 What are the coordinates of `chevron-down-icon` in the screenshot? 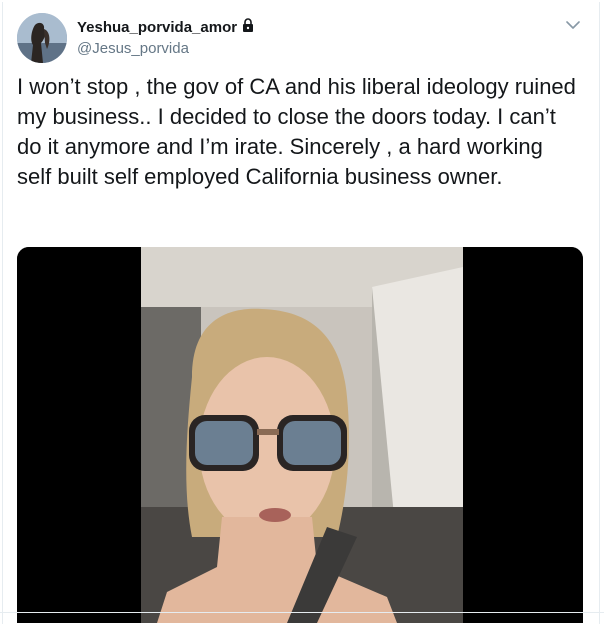 It's located at (573, 25).